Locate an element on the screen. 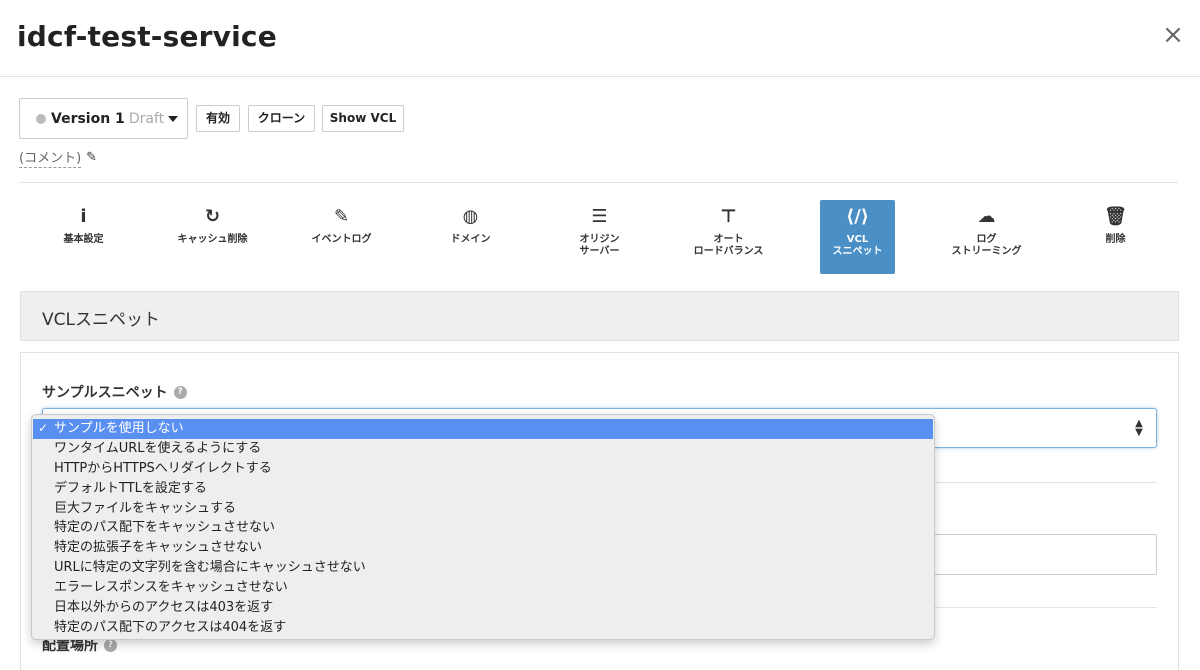 The width and height of the screenshot is (1200, 670). code-file-icon: ⟨/⟩ is located at coordinates (857, 216).